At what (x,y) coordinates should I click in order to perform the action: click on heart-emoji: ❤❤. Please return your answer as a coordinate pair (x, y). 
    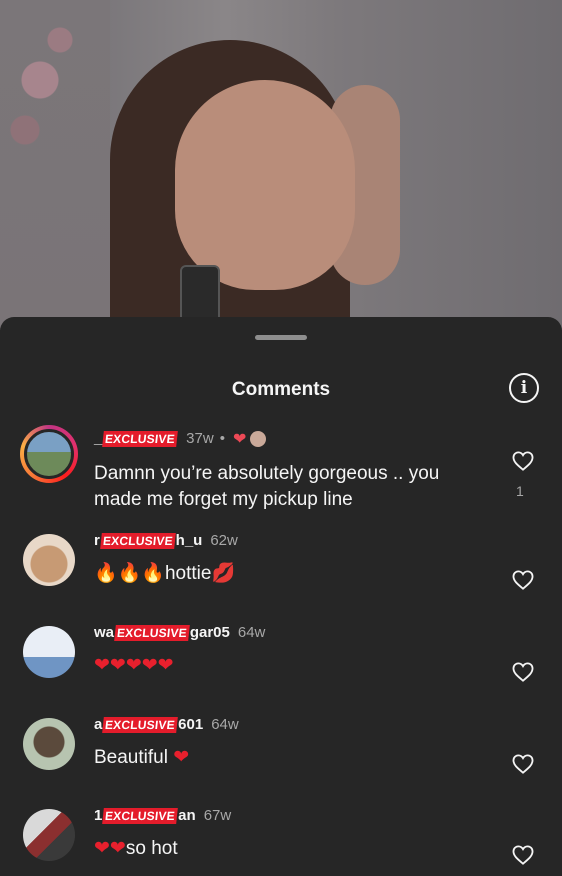
    Looking at the image, I should click on (110, 848).